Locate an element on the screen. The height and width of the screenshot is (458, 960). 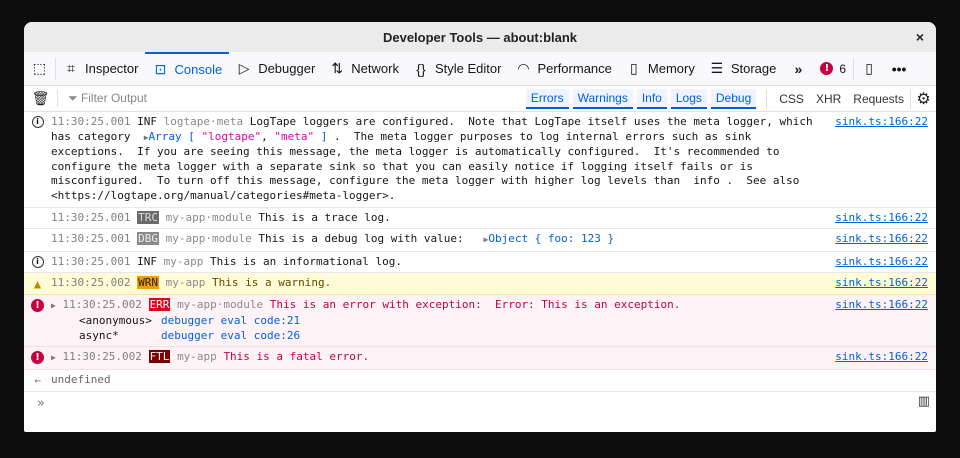
message-text: This is a warning. is located at coordinates (271, 283).